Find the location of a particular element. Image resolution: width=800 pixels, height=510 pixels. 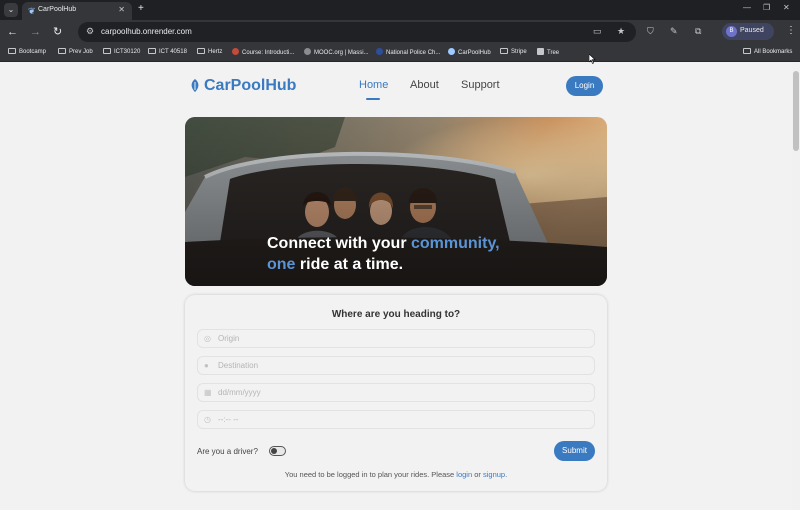

date-input: ▦ dd/mm/yyyy is located at coordinates (396, 392).